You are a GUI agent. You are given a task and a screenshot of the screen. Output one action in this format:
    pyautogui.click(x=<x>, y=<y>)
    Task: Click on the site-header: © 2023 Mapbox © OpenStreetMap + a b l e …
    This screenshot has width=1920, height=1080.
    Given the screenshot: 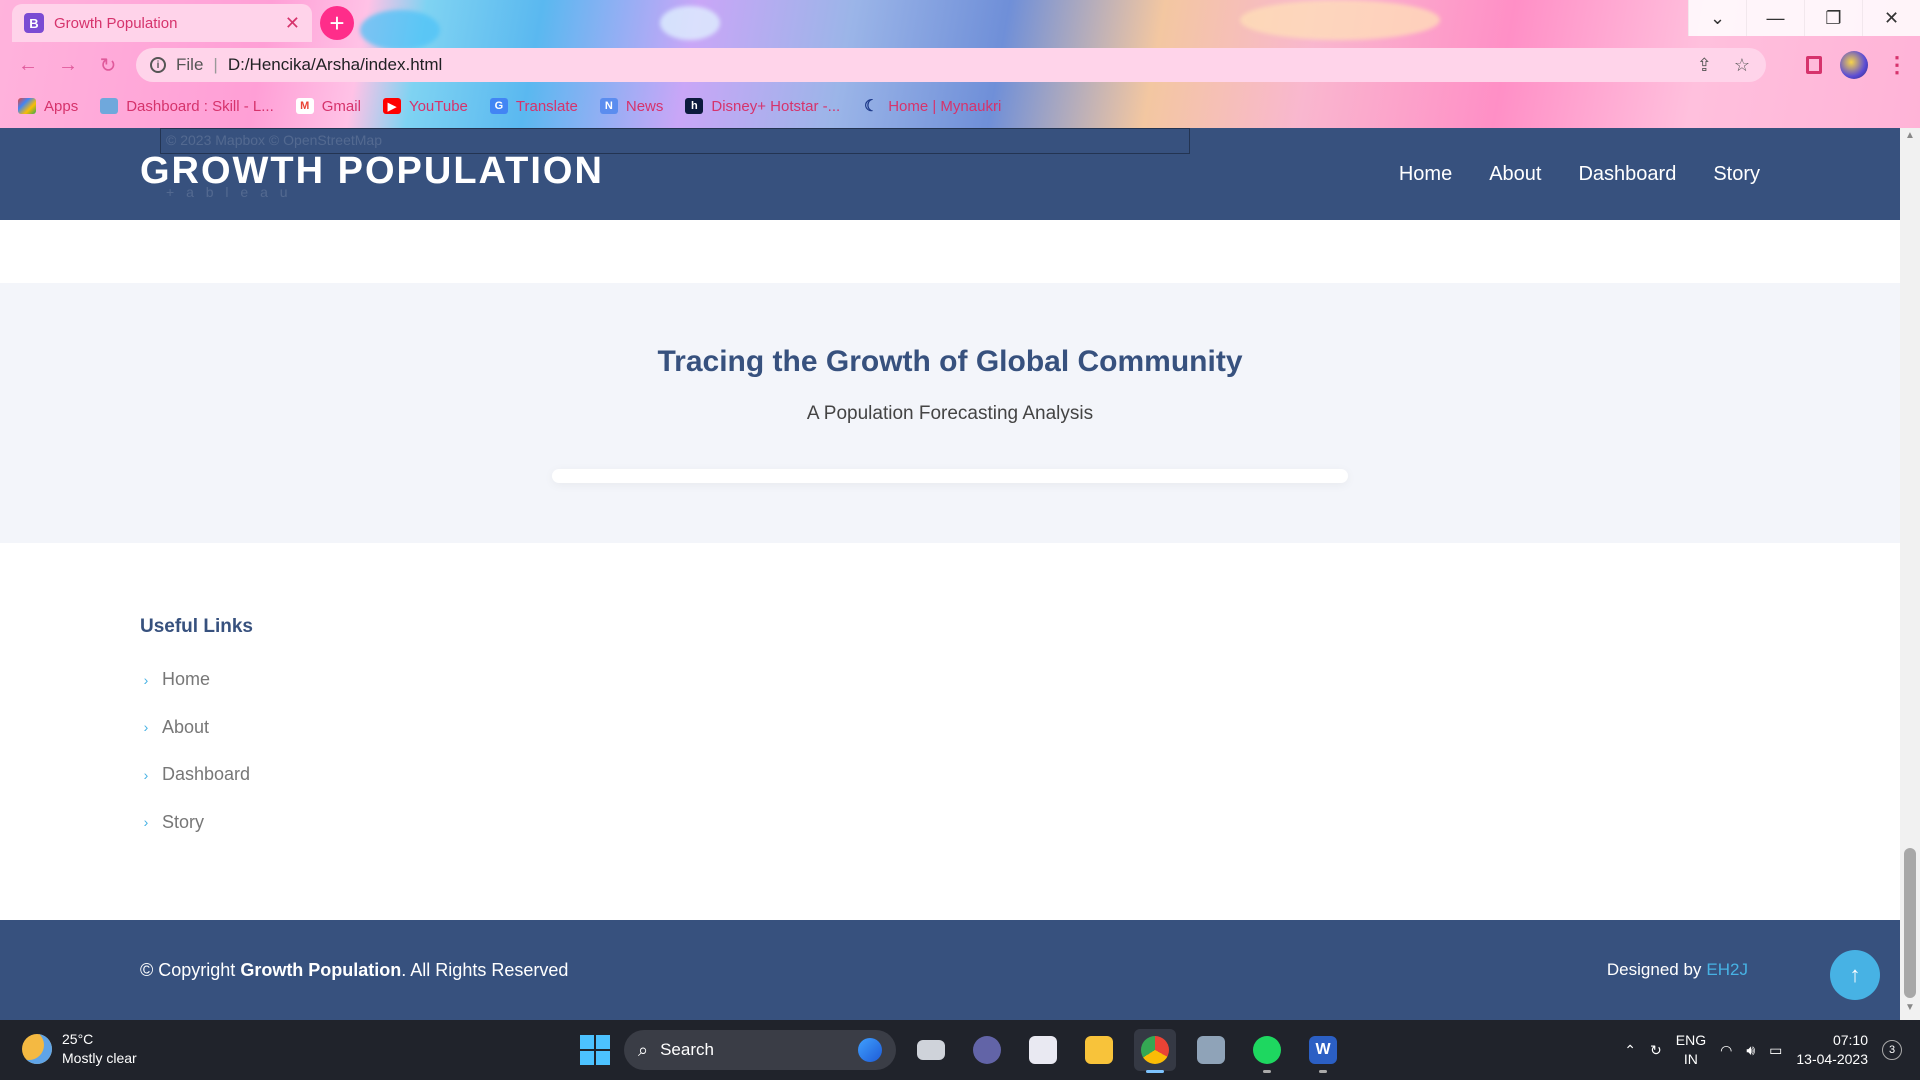 What is the action you would take?
    pyautogui.click(x=950, y=174)
    